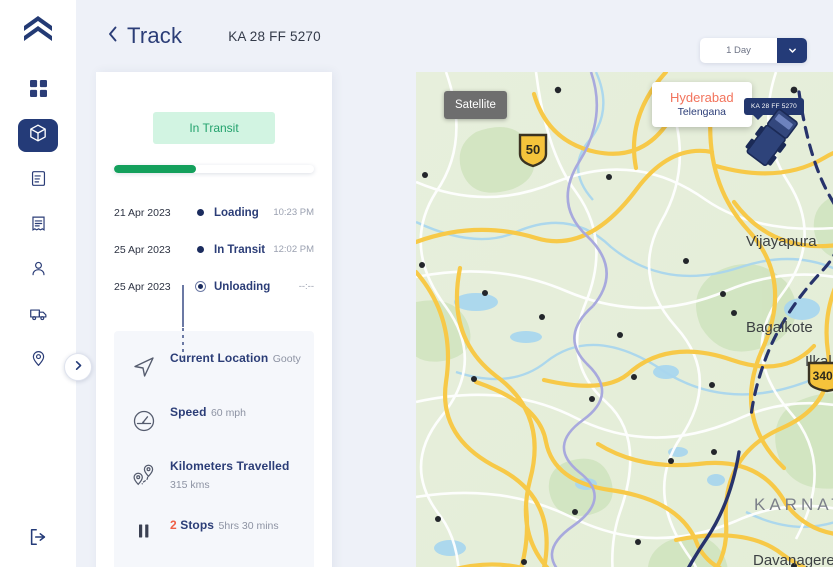  I want to click on info-text: 2 Stops 5hrs 30 mins, so click(240, 525).